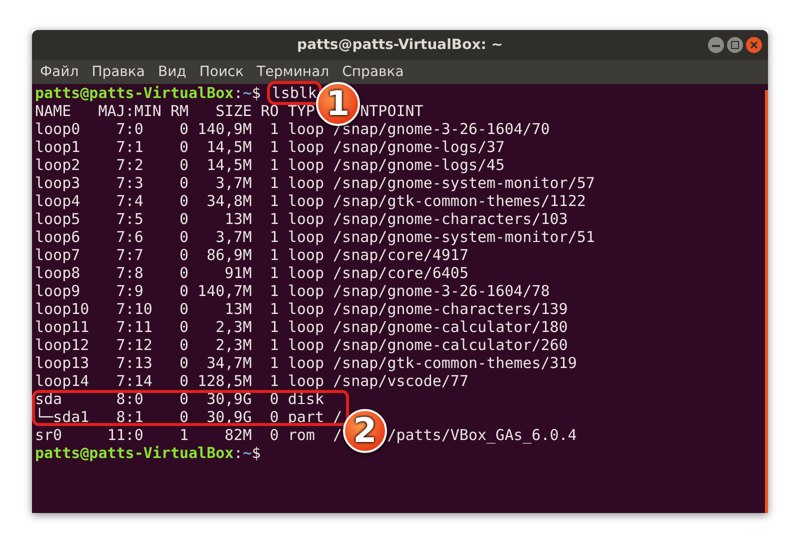 This screenshot has width=801, height=546. Describe the element at coordinates (315, 237) in the screenshot. I see `output-line: loop6 7:6 0 3,7M 1 loop /snap/gnome-system-monitor/51` at that location.